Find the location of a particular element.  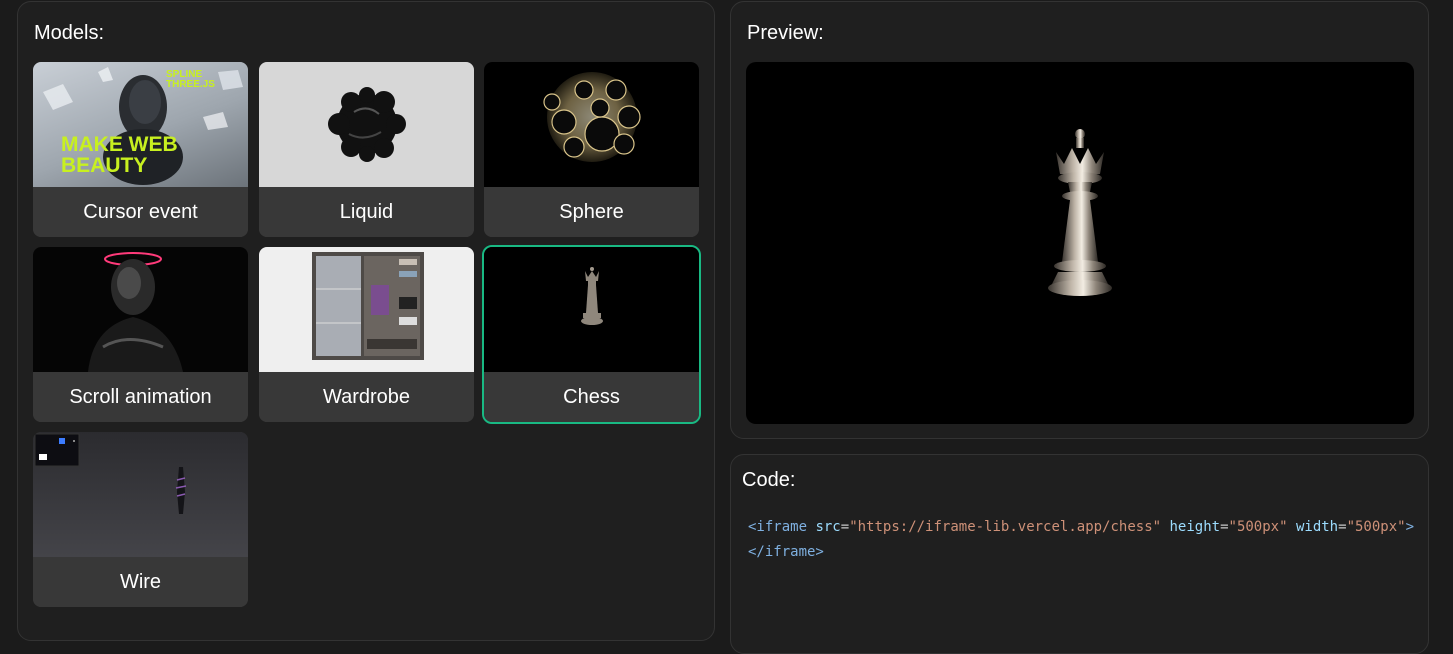

code-val-src: "https://iframe-lib.vercel.app/chess" is located at coordinates (1005, 527).